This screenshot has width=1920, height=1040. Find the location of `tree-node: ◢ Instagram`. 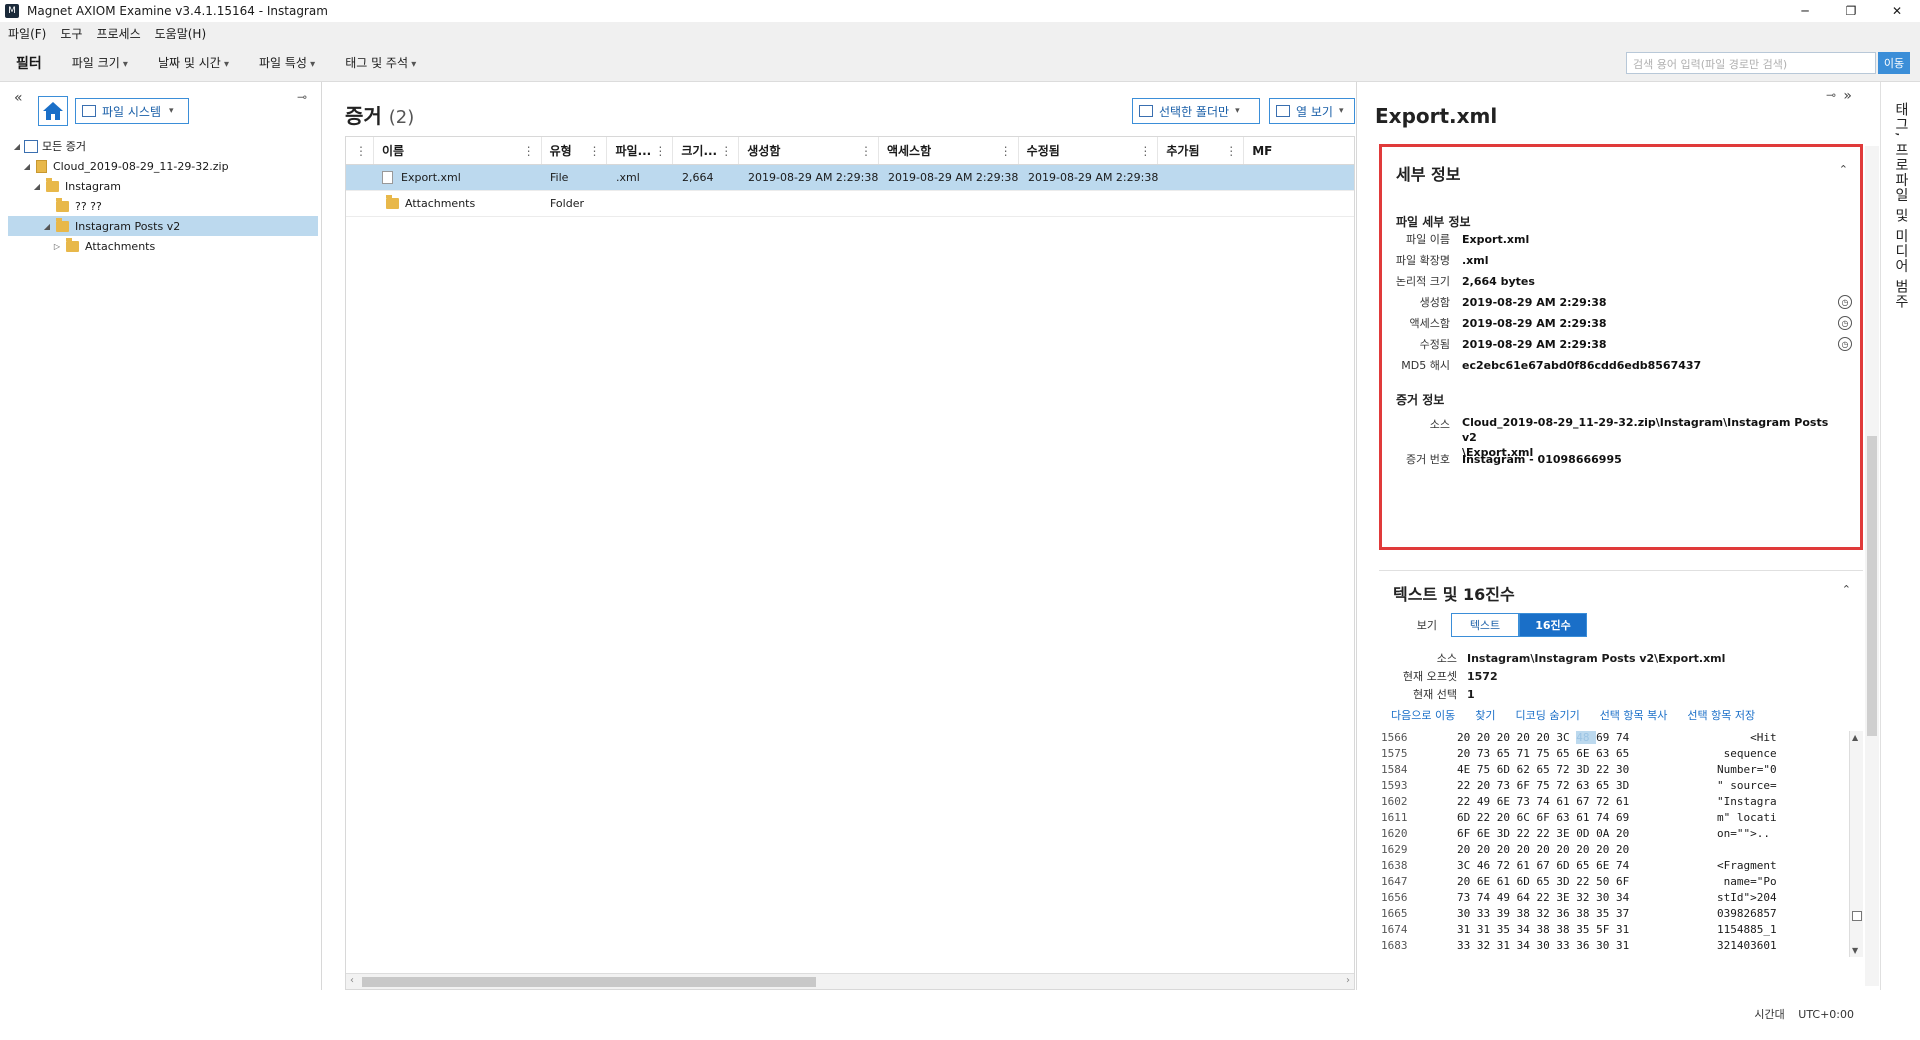

tree-node: ◢ Instagram is located at coordinates (163, 186).